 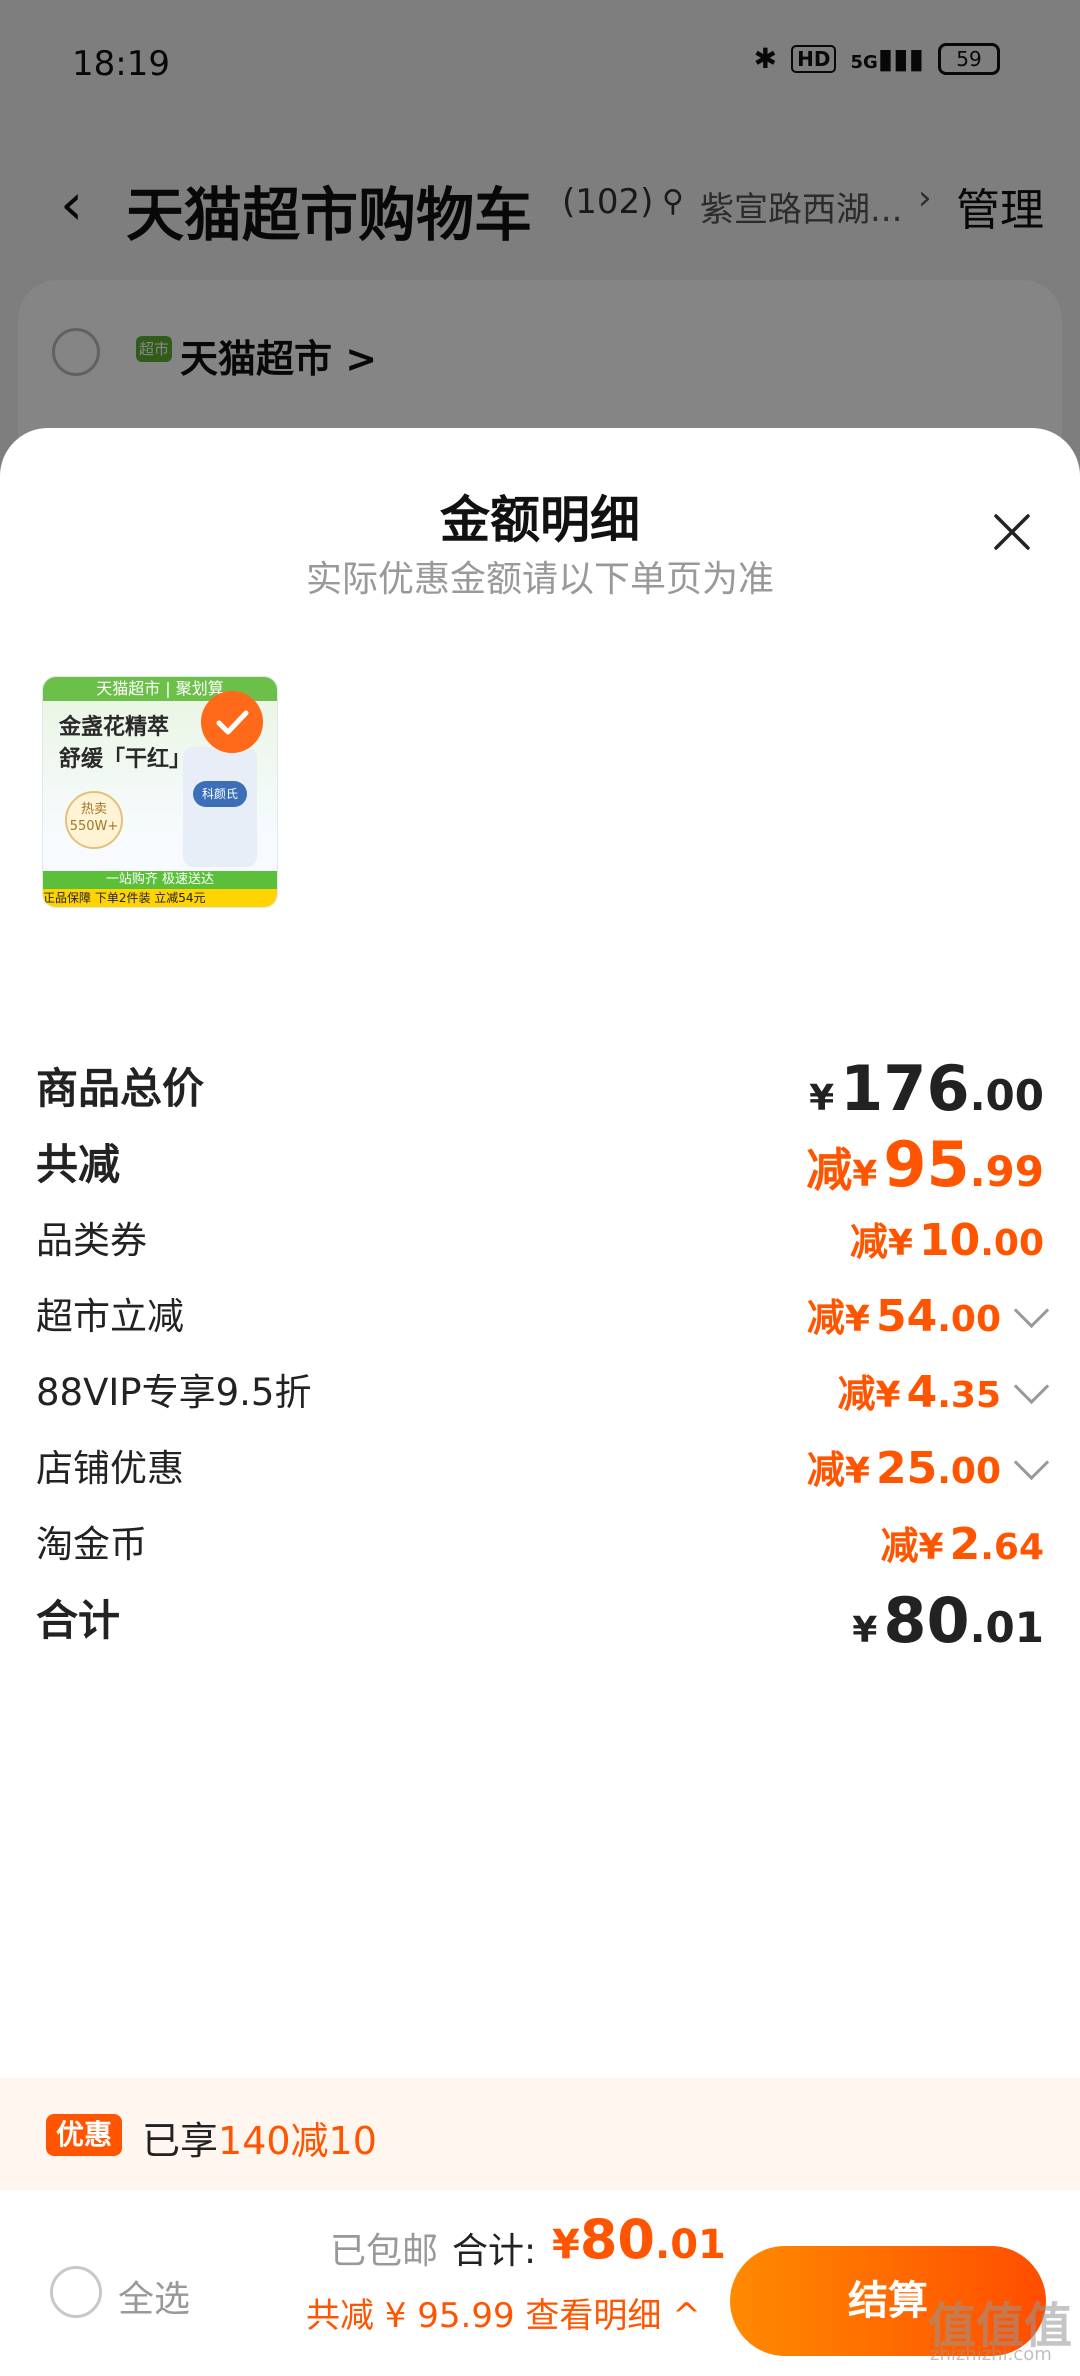 I want to click on summary-amount: 减¥ 4.35, so click(x=944, y=1397).